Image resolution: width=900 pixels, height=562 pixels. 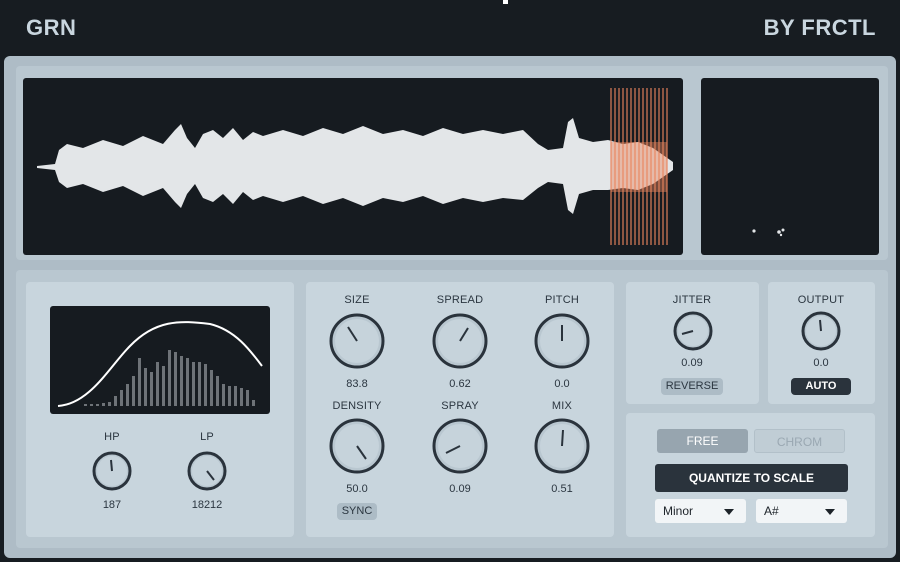 I want to click on output-value: 0.0, so click(x=821, y=363).